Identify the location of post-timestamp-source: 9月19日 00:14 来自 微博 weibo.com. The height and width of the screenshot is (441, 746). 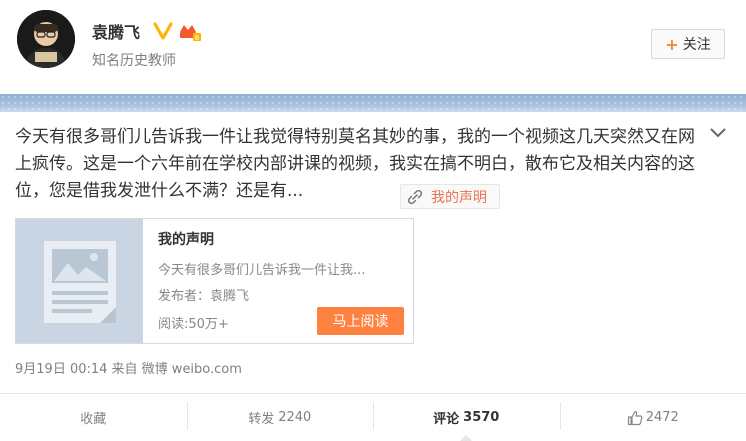
(128, 367).